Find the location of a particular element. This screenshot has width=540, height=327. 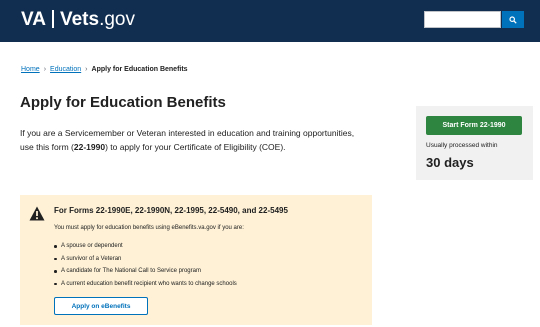

search-button is located at coordinates (513, 19).